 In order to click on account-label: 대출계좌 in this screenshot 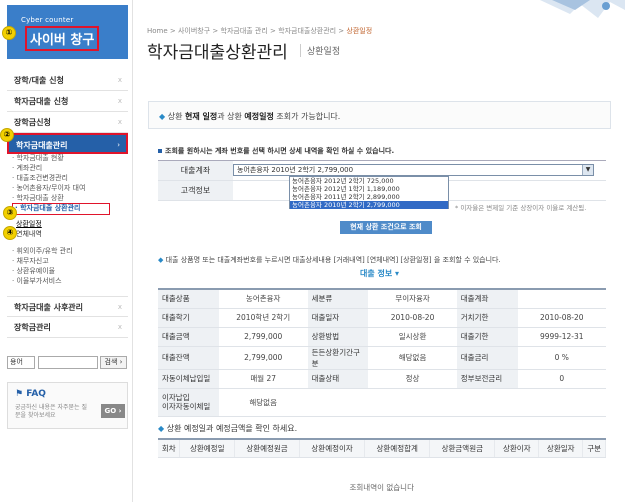, I will do `click(195, 170)`.